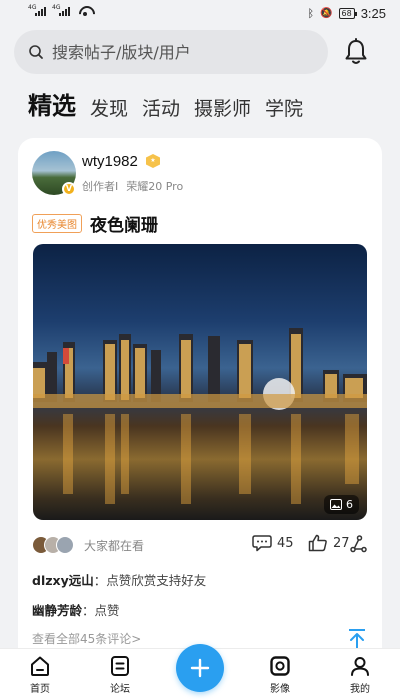  What do you see at coordinates (109, 107) in the screenshot?
I see `tab-discover: 发现` at bounding box center [109, 107].